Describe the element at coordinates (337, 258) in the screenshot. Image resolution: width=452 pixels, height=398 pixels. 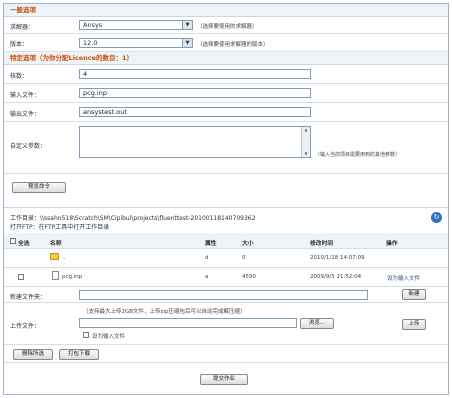
I see `file-mtime: 2010/1/18 14:07:09` at that location.